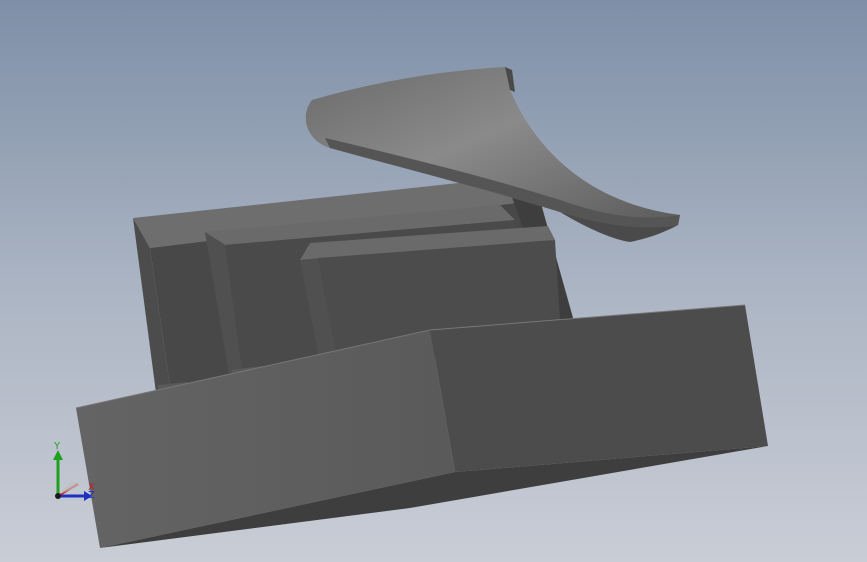  What do you see at coordinates (57, 446) in the screenshot?
I see `axis-label-y: Y` at bounding box center [57, 446].